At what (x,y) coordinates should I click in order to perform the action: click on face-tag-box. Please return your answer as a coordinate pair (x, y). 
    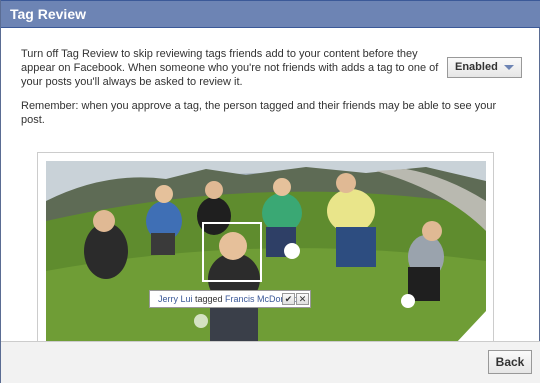
    Looking at the image, I should click on (232, 252).